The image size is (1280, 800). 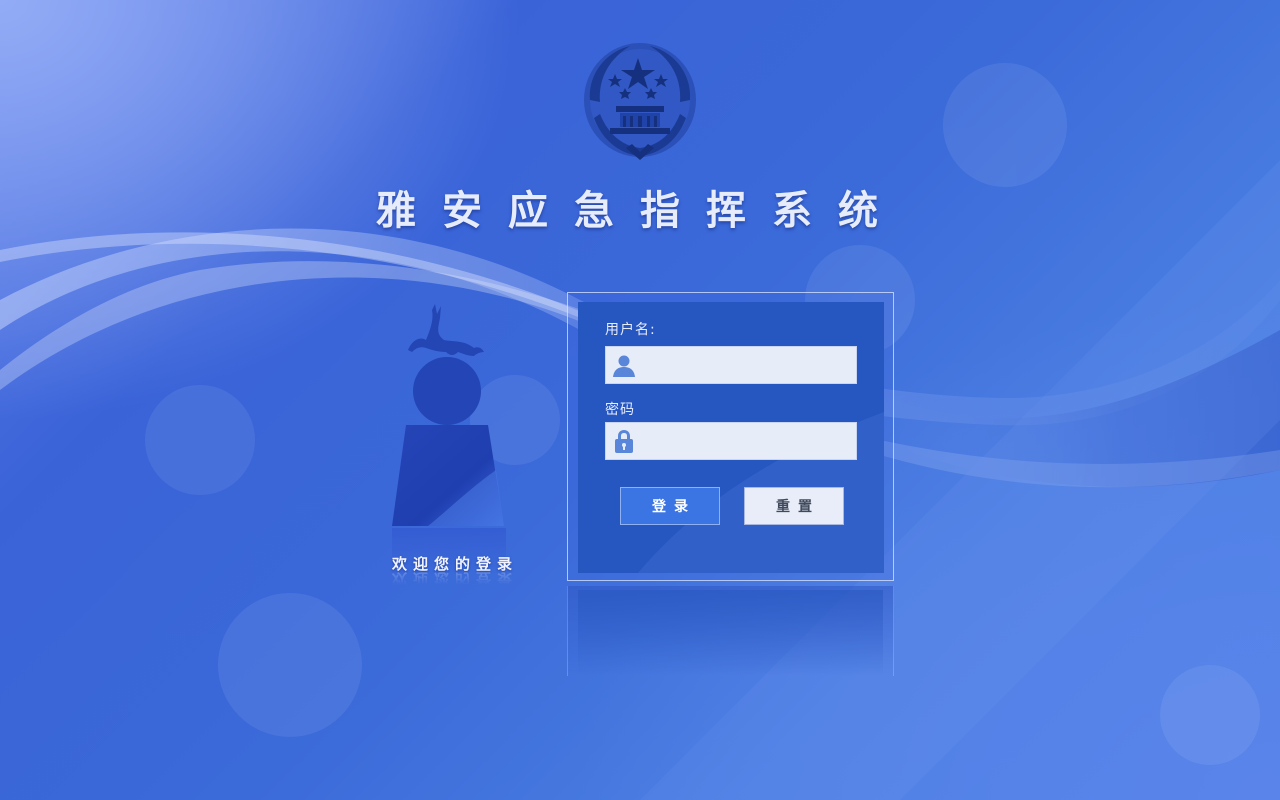 What do you see at coordinates (640, 101) in the screenshot?
I see `national-emblem-logo` at bounding box center [640, 101].